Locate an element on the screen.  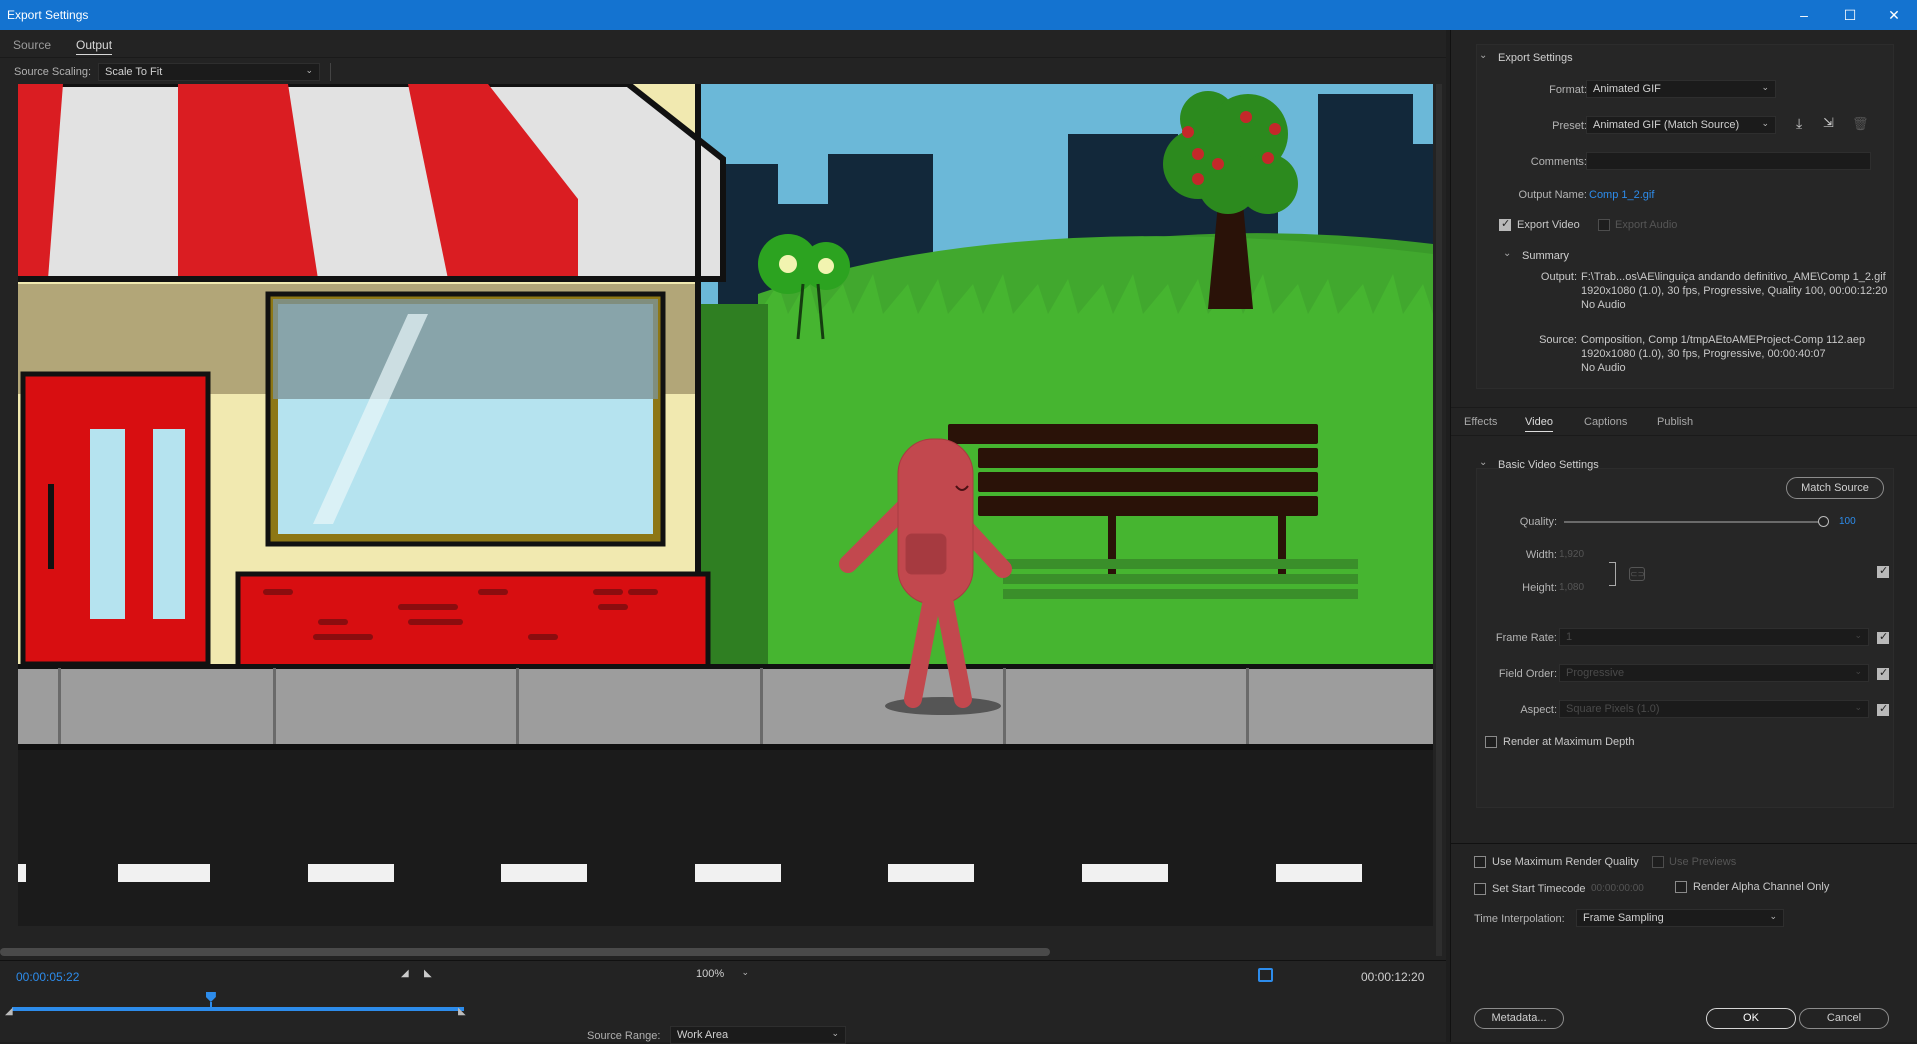
cancel-button: Cancel is located at coordinates (1844, 1018).